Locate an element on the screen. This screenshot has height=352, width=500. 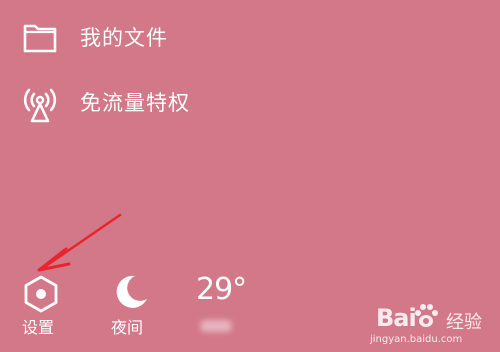
baidu-jingyan-watermark: Bai 经验 jingyan.baidu.com is located at coordinates (426, 325).